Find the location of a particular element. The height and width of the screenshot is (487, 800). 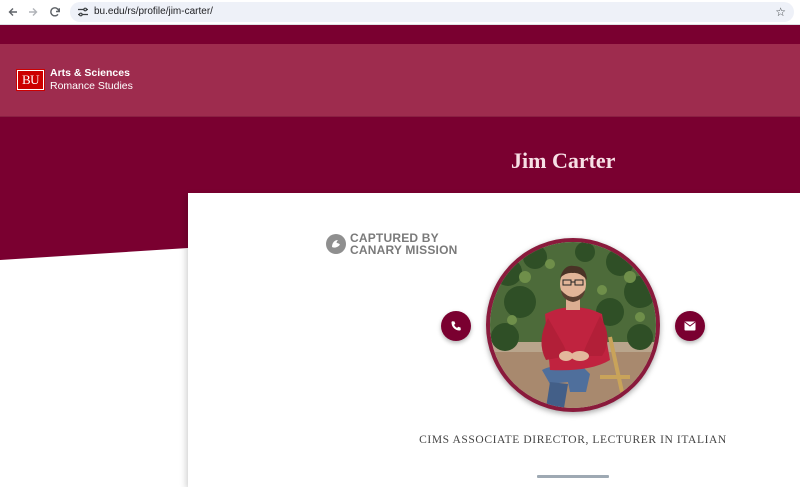

phone-icon is located at coordinates (456, 326).